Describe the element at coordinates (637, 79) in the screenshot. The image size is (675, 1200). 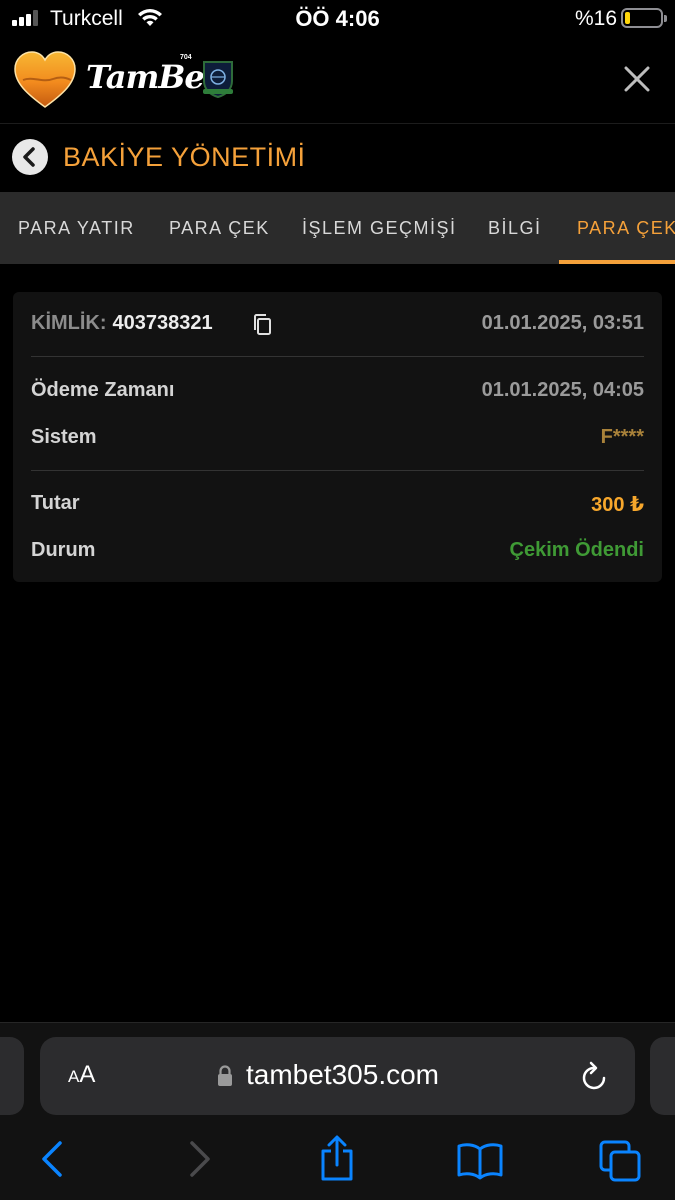
I see `close-icon` at that location.